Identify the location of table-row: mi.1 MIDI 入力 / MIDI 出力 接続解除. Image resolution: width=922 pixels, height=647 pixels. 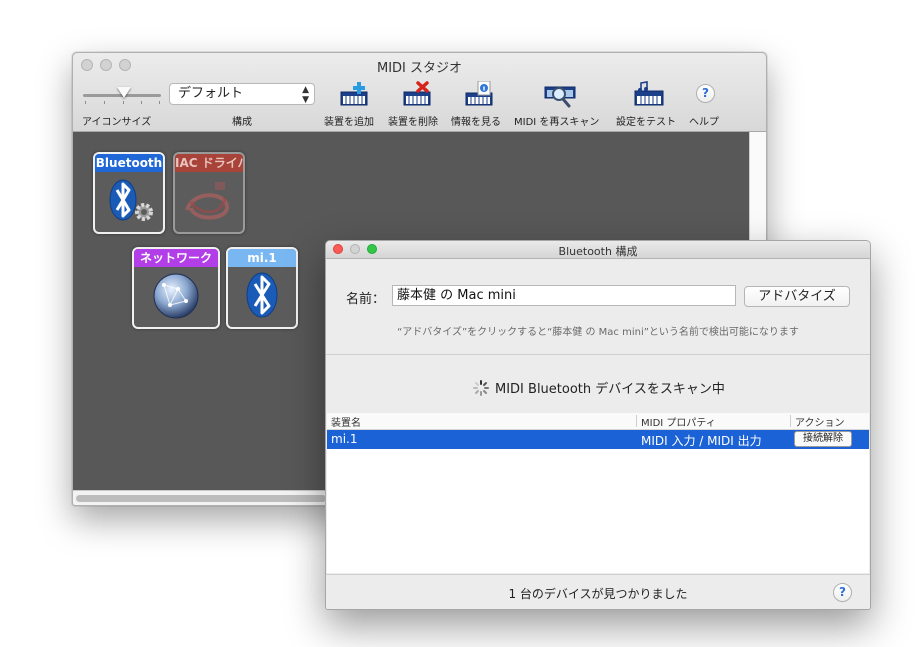
(598, 439).